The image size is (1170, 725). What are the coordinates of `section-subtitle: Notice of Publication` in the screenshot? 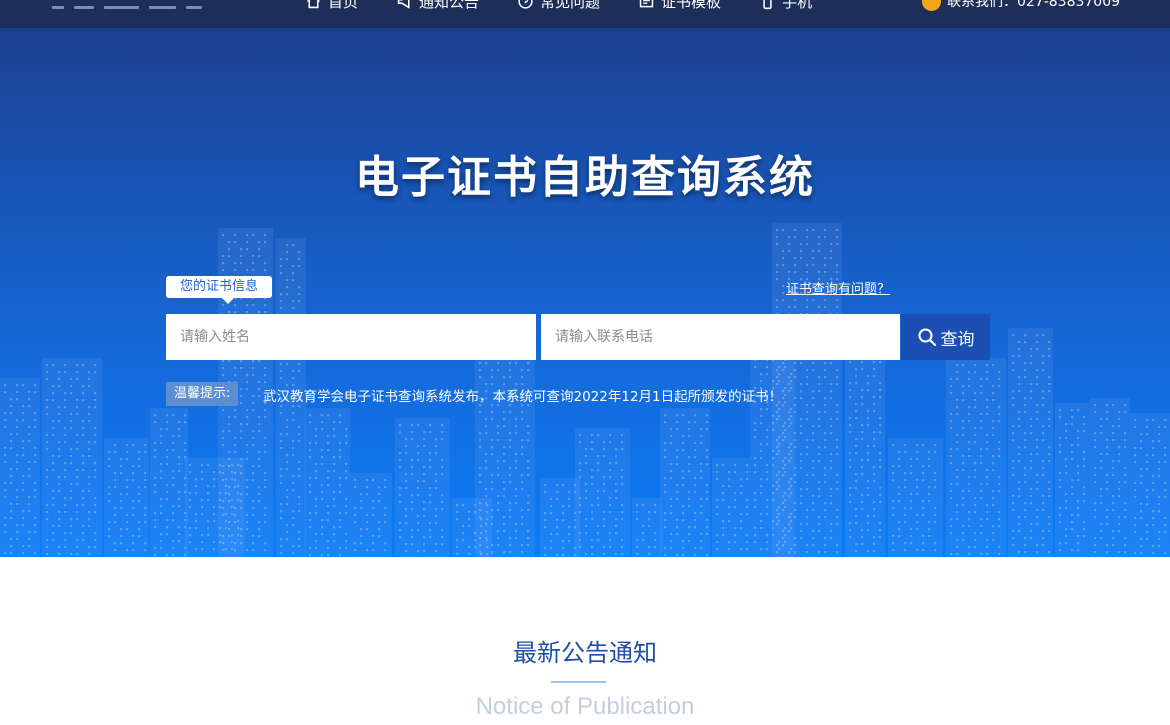 It's located at (585, 706).